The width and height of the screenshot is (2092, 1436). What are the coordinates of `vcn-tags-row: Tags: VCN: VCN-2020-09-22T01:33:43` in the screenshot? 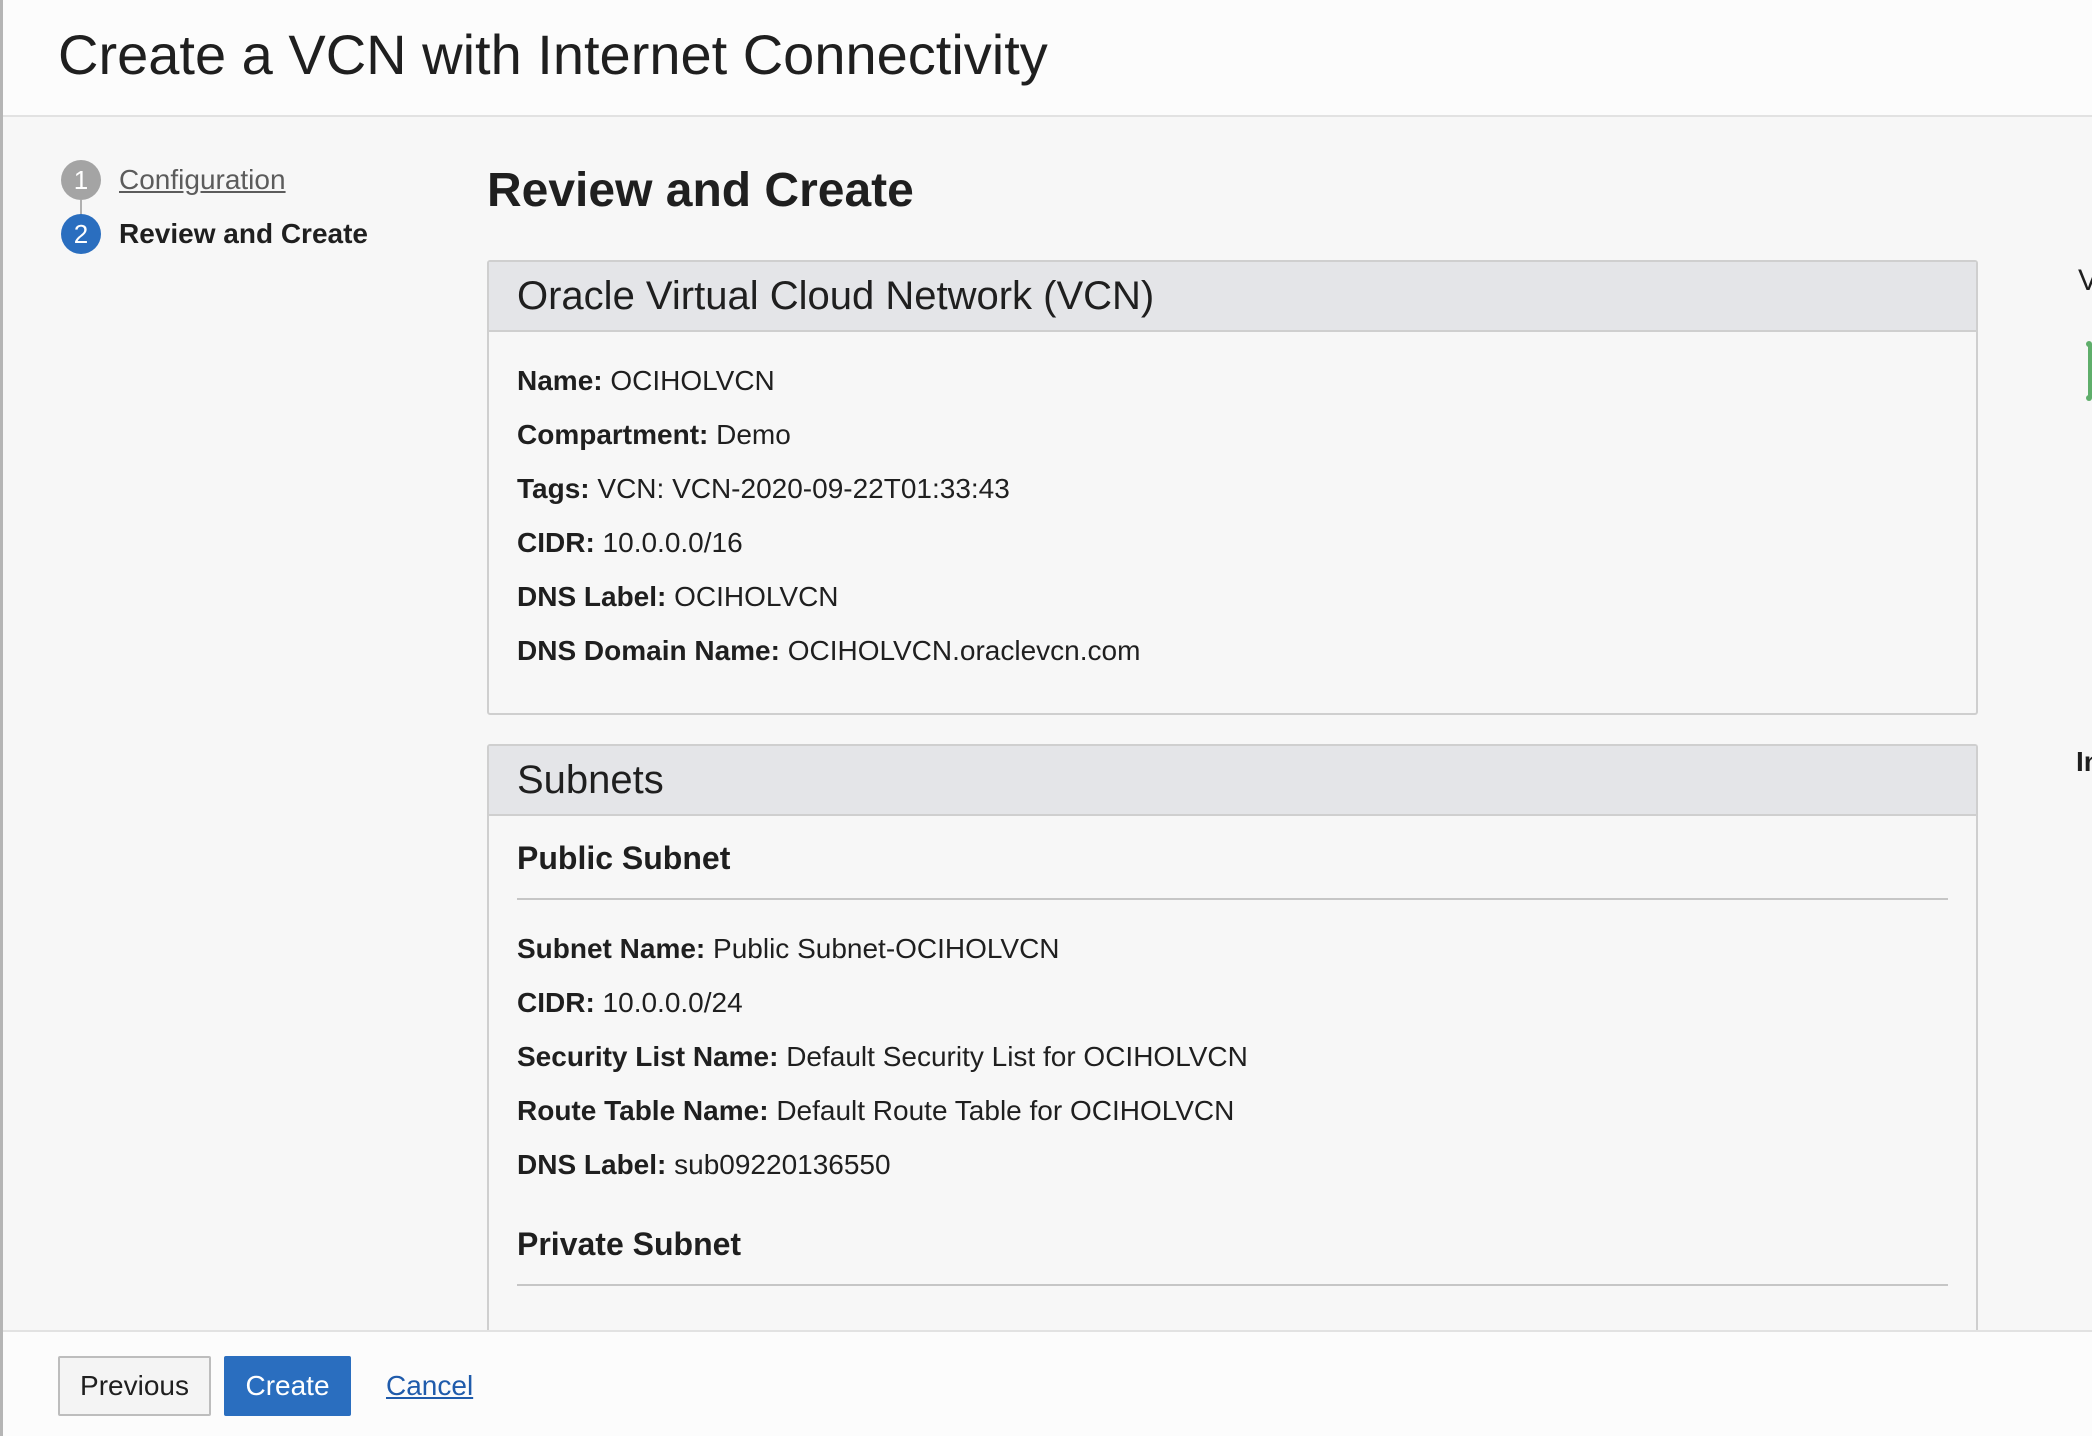 It's located at (1232, 489).